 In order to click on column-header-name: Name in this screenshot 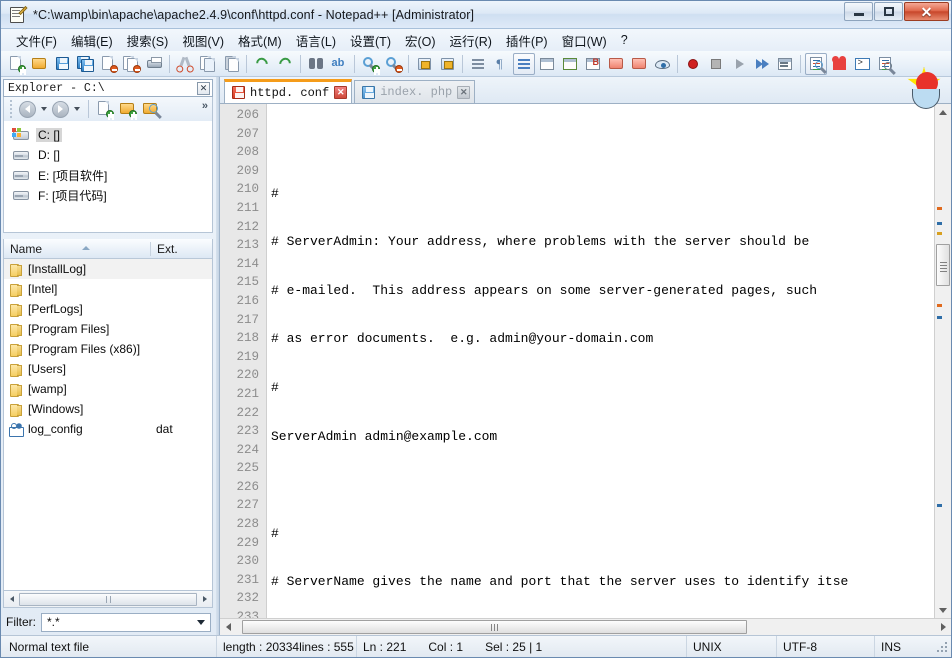, I will do `click(77, 249)`.